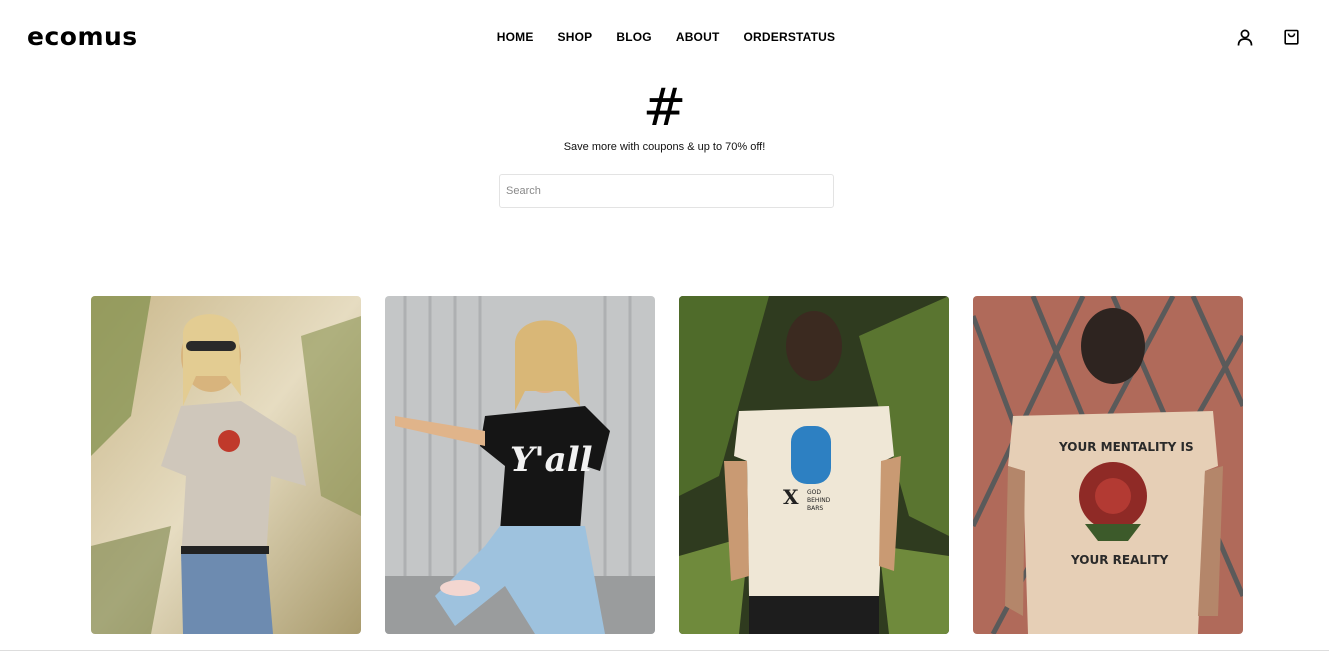 Image resolution: width=1329 pixels, height=651 pixels. I want to click on nav-blog: BLOG, so click(633, 37).